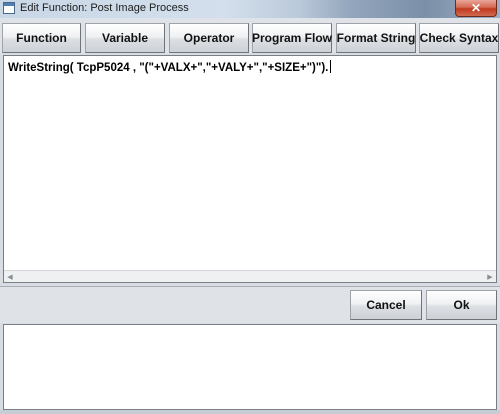  What do you see at coordinates (250, 9) in the screenshot?
I see `title-bar: Edit Function: Post Image Process ✕` at bounding box center [250, 9].